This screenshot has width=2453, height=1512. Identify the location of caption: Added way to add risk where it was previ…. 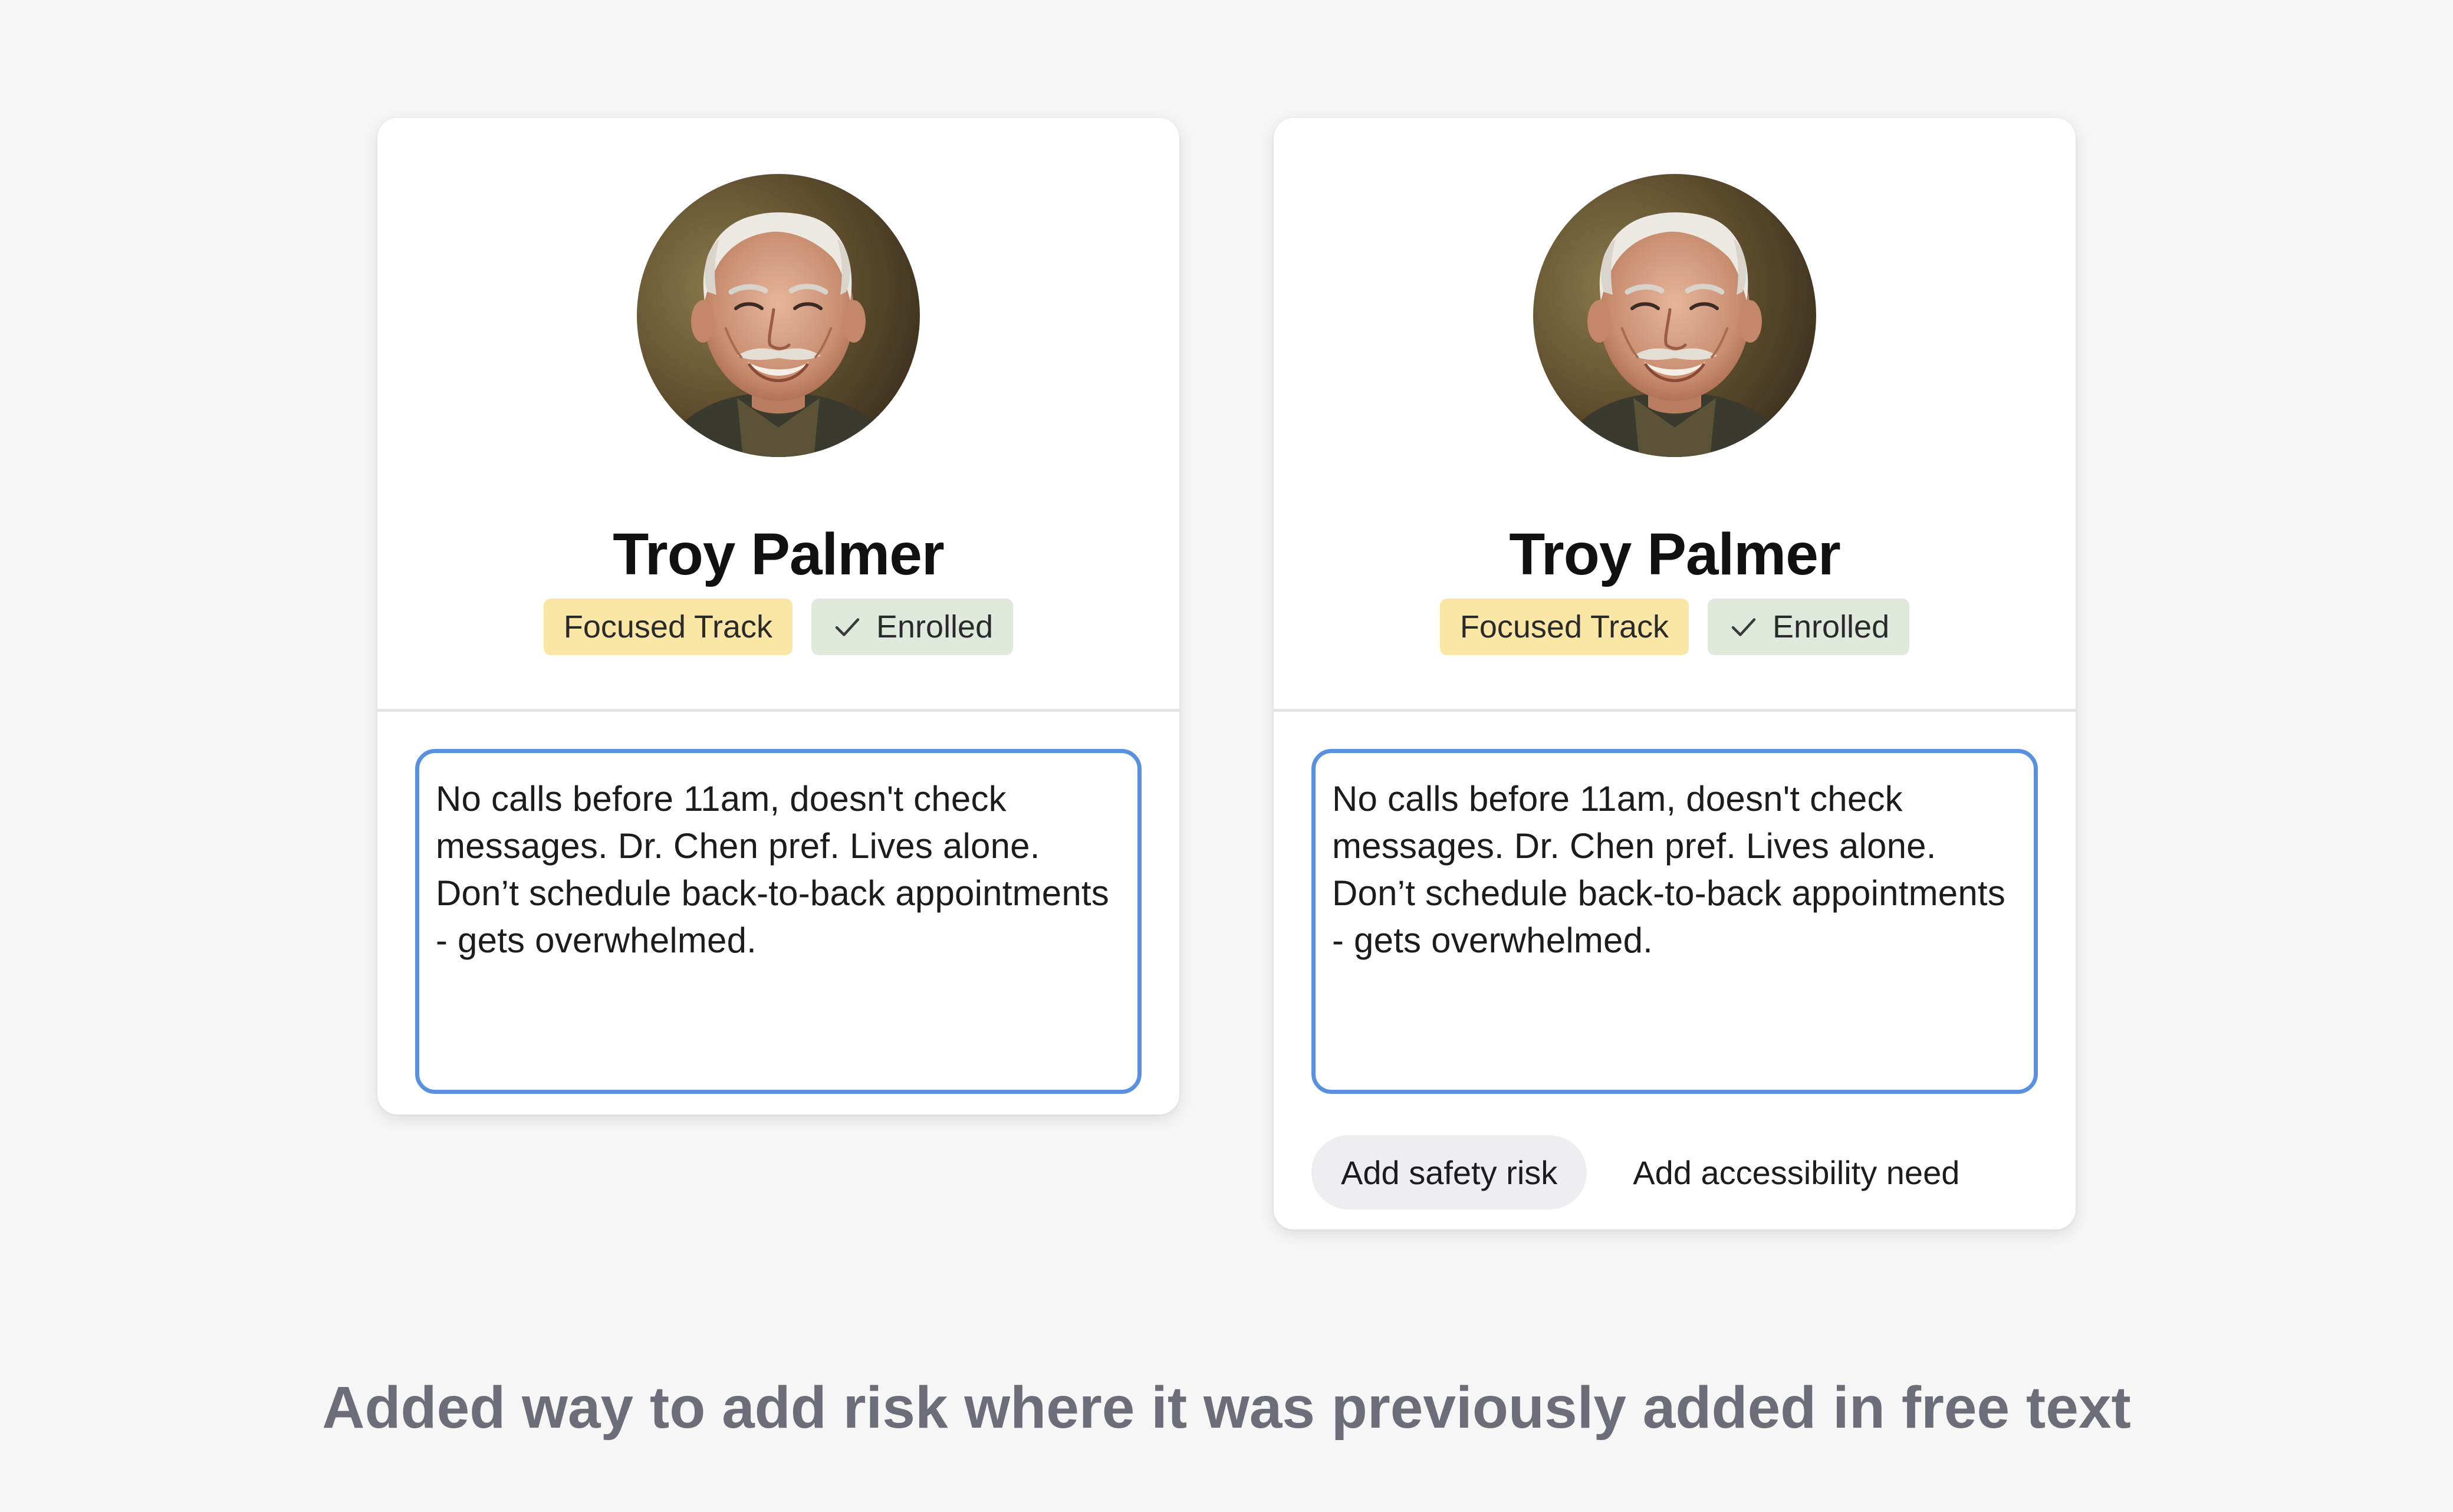
(1226, 1408).